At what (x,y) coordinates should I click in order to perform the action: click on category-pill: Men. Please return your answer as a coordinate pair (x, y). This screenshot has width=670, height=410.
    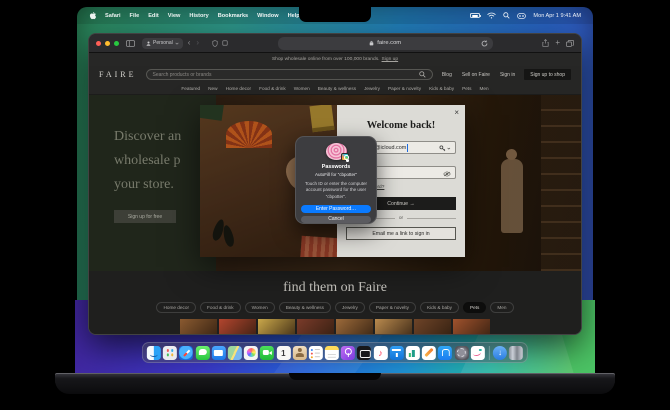
    Looking at the image, I should click on (502, 307).